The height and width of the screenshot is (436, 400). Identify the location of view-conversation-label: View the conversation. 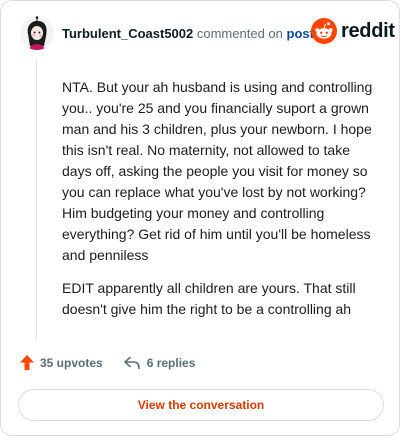
(201, 405).